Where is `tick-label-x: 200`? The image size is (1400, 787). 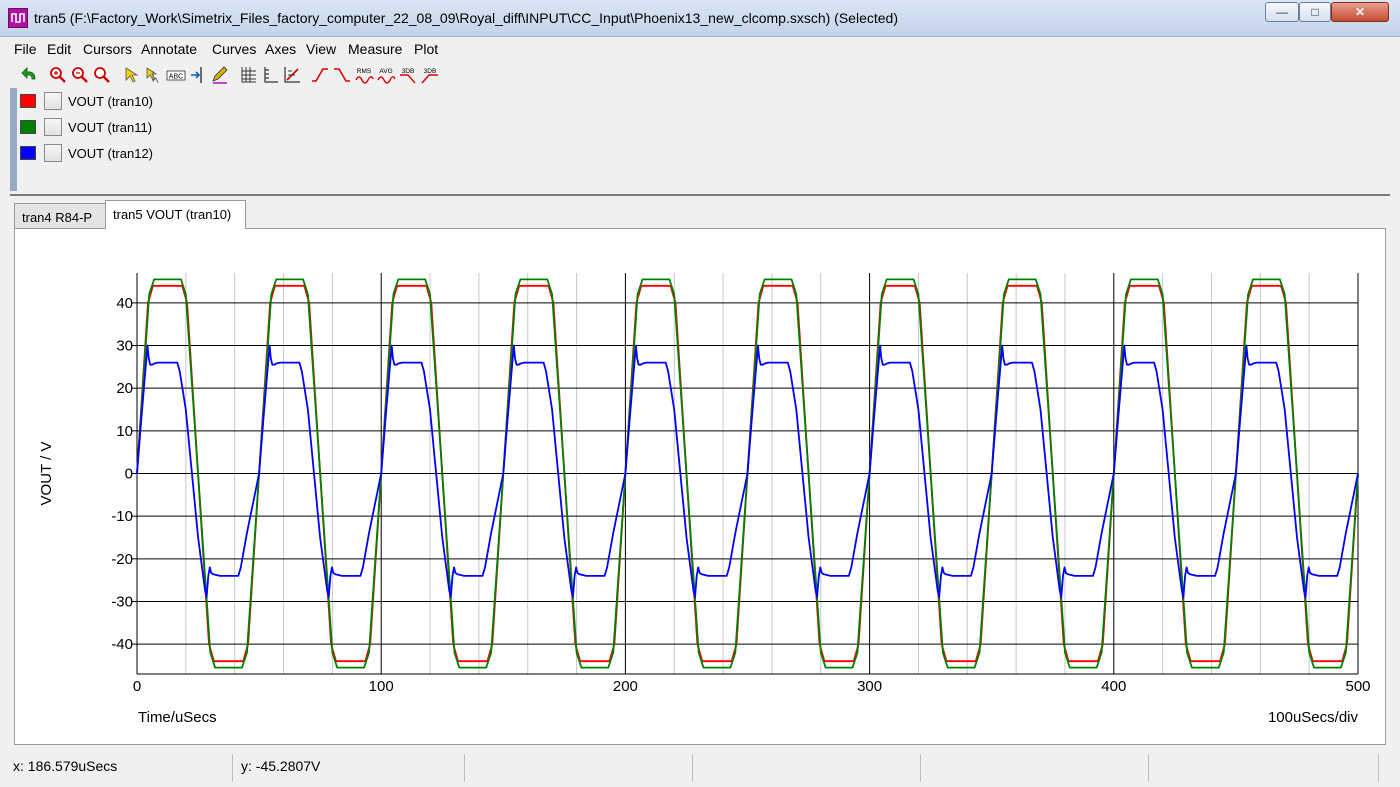
tick-label-x: 200 is located at coordinates (625, 686).